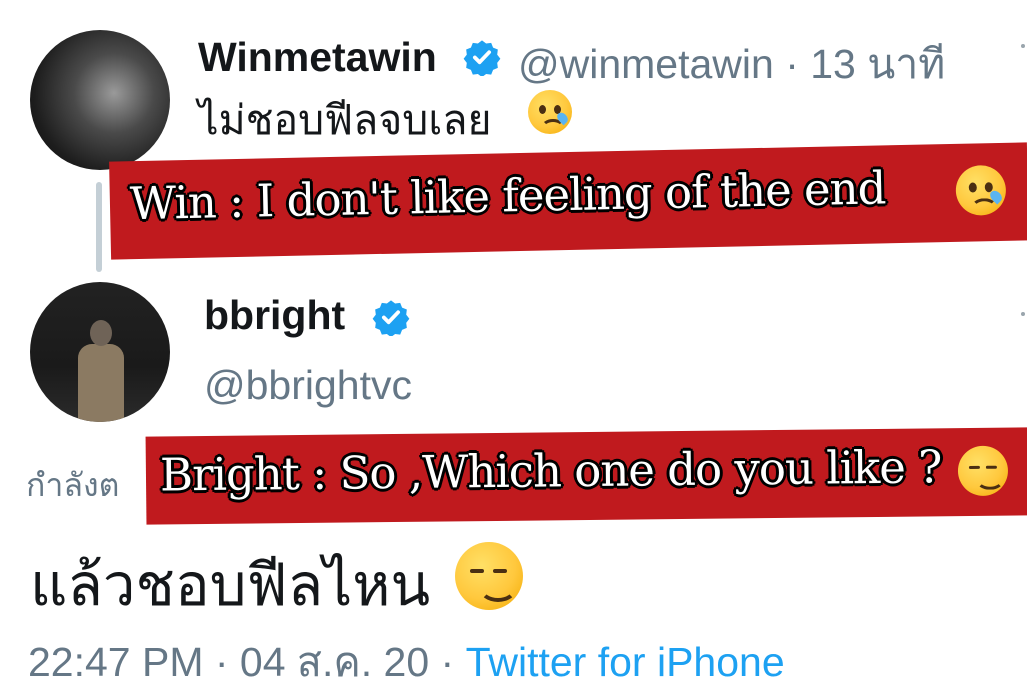  Describe the element at coordinates (731, 64) in the screenshot. I see `tweet-handle-and-time: @winmetawin · 13 นาที` at that location.